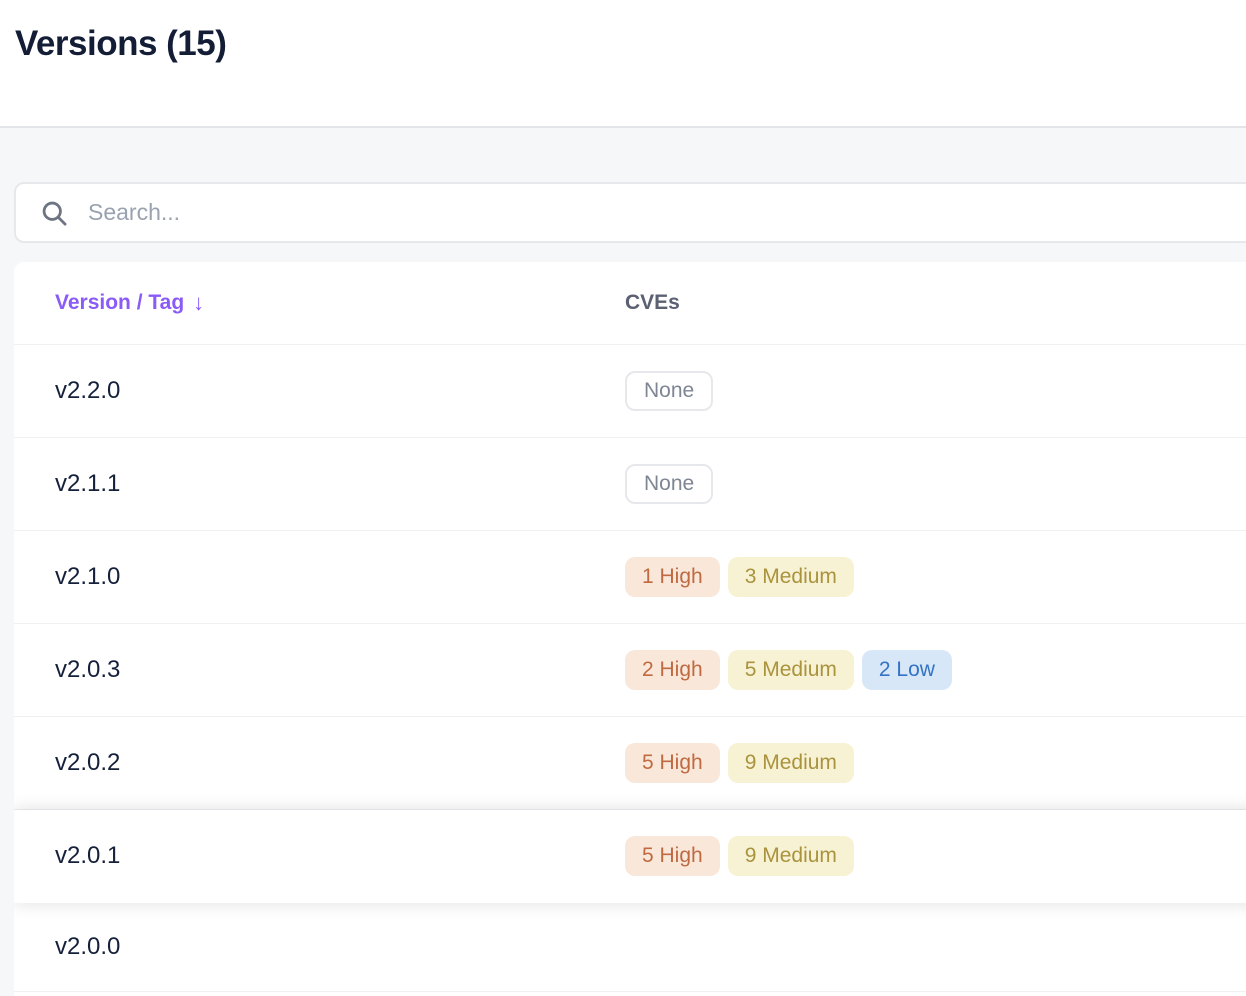 The image size is (1246, 996). I want to click on cve-badge-high: 1 High, so click(672, 577).